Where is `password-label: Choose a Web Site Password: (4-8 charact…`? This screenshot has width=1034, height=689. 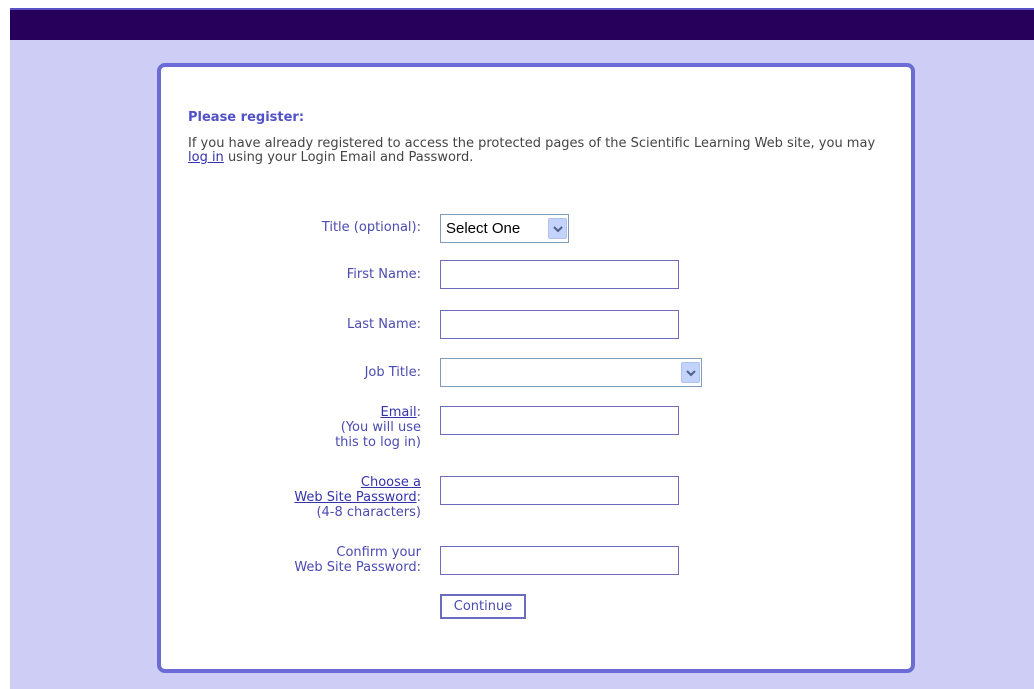 password-label: Choose a Web Site Password: (4-8 charact… is located at coordinates (357, 497).